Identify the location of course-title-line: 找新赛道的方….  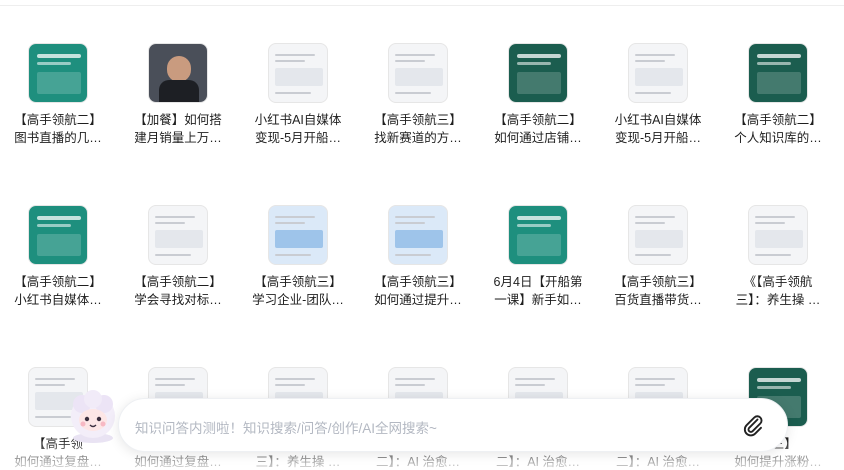
(418, 138).